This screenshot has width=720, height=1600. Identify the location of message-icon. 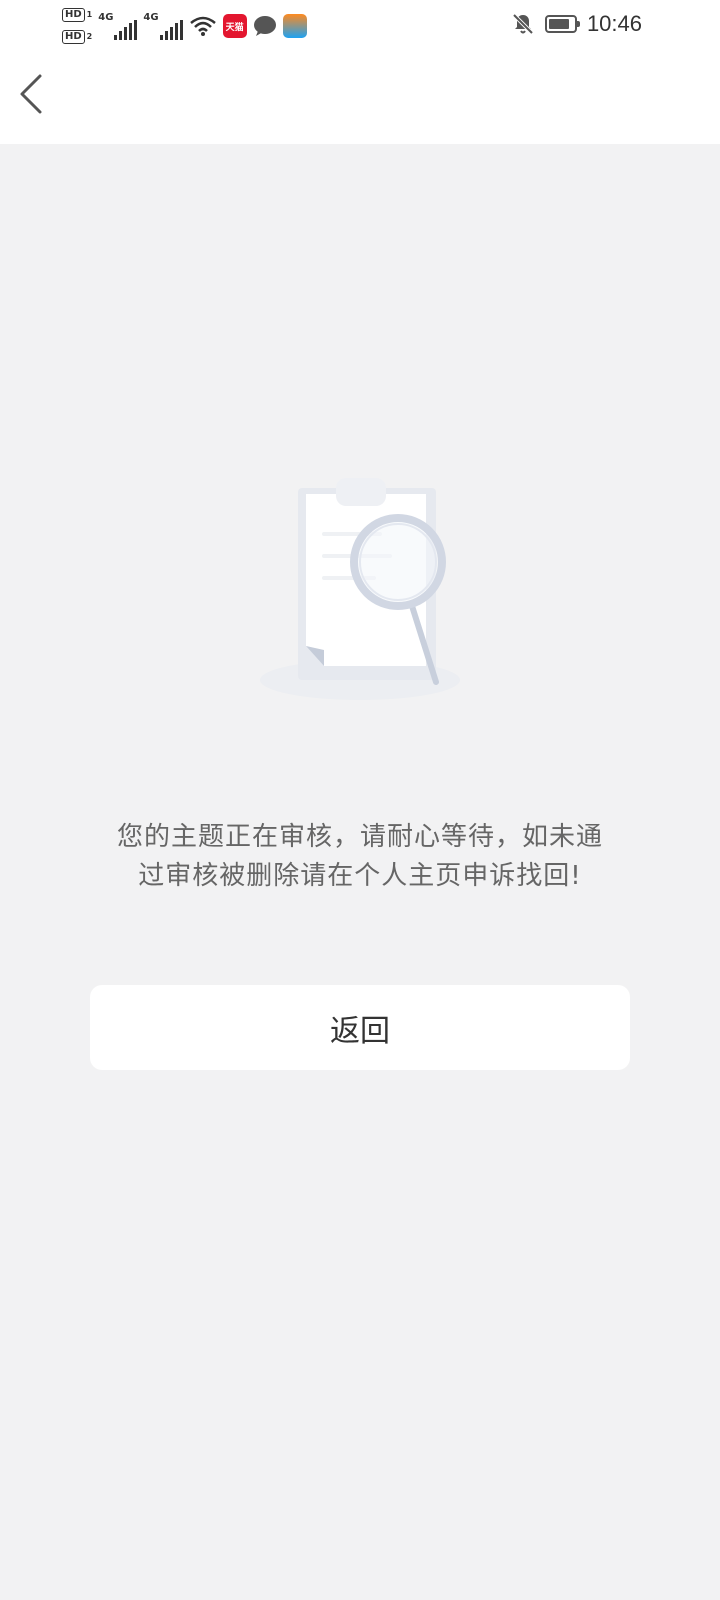
(264, 26).